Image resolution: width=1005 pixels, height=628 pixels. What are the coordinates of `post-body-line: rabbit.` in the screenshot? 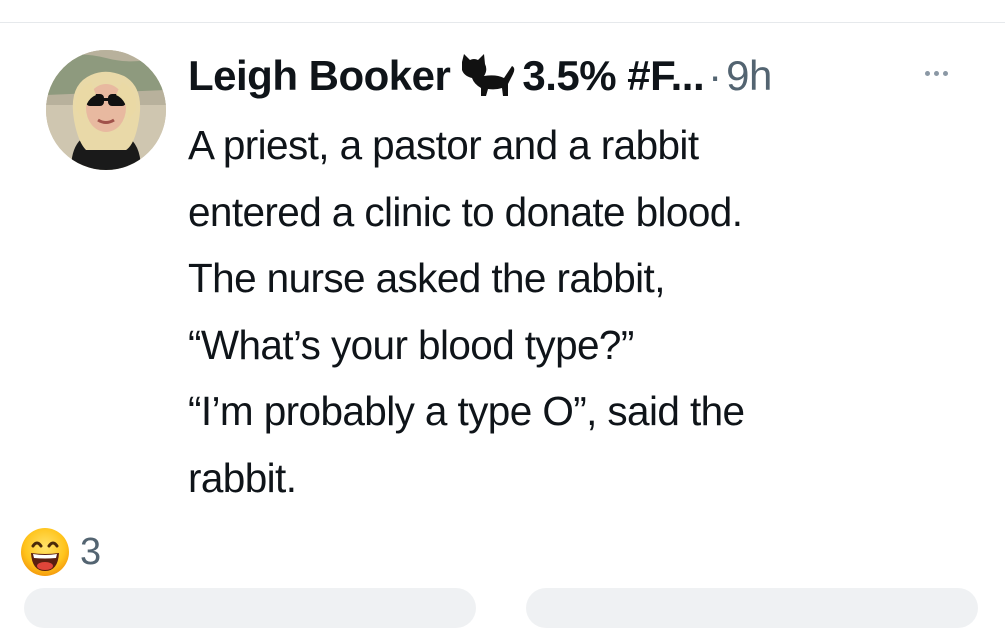 It's located at (242, 477).